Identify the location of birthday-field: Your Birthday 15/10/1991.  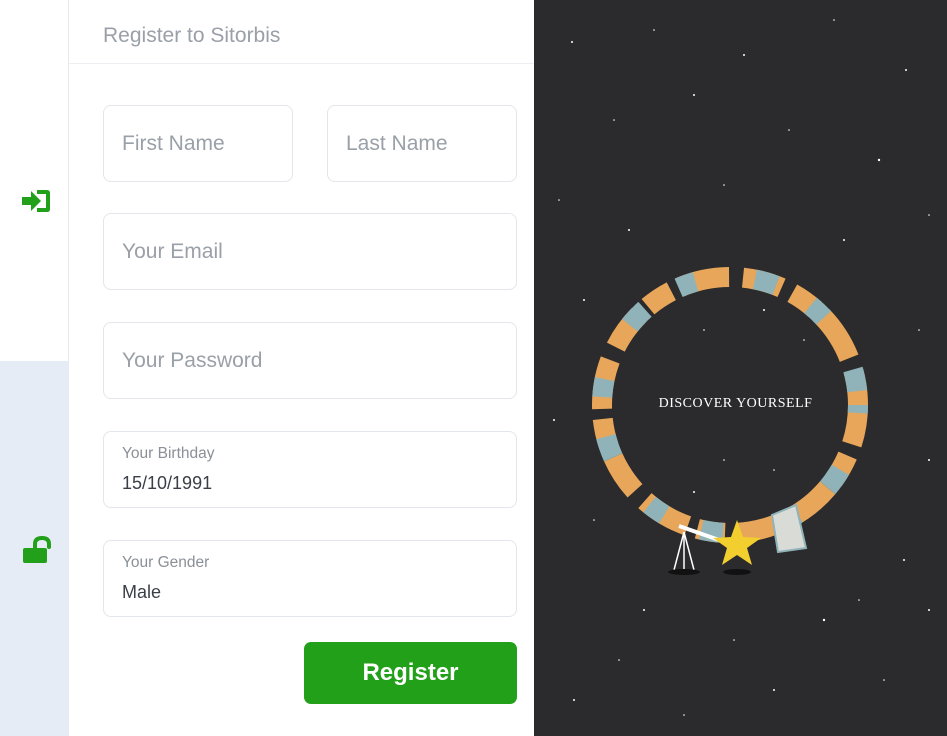
(310, 469).